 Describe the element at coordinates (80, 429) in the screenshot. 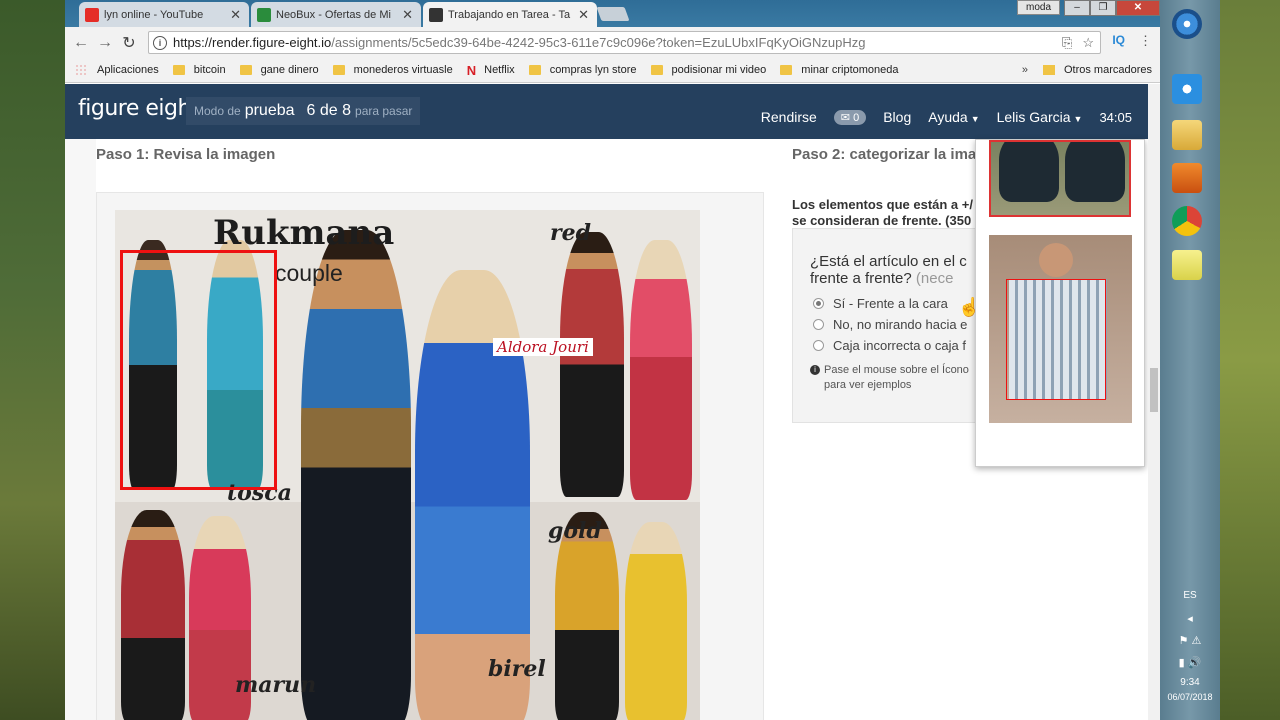

I see `left-gutter` at that location.